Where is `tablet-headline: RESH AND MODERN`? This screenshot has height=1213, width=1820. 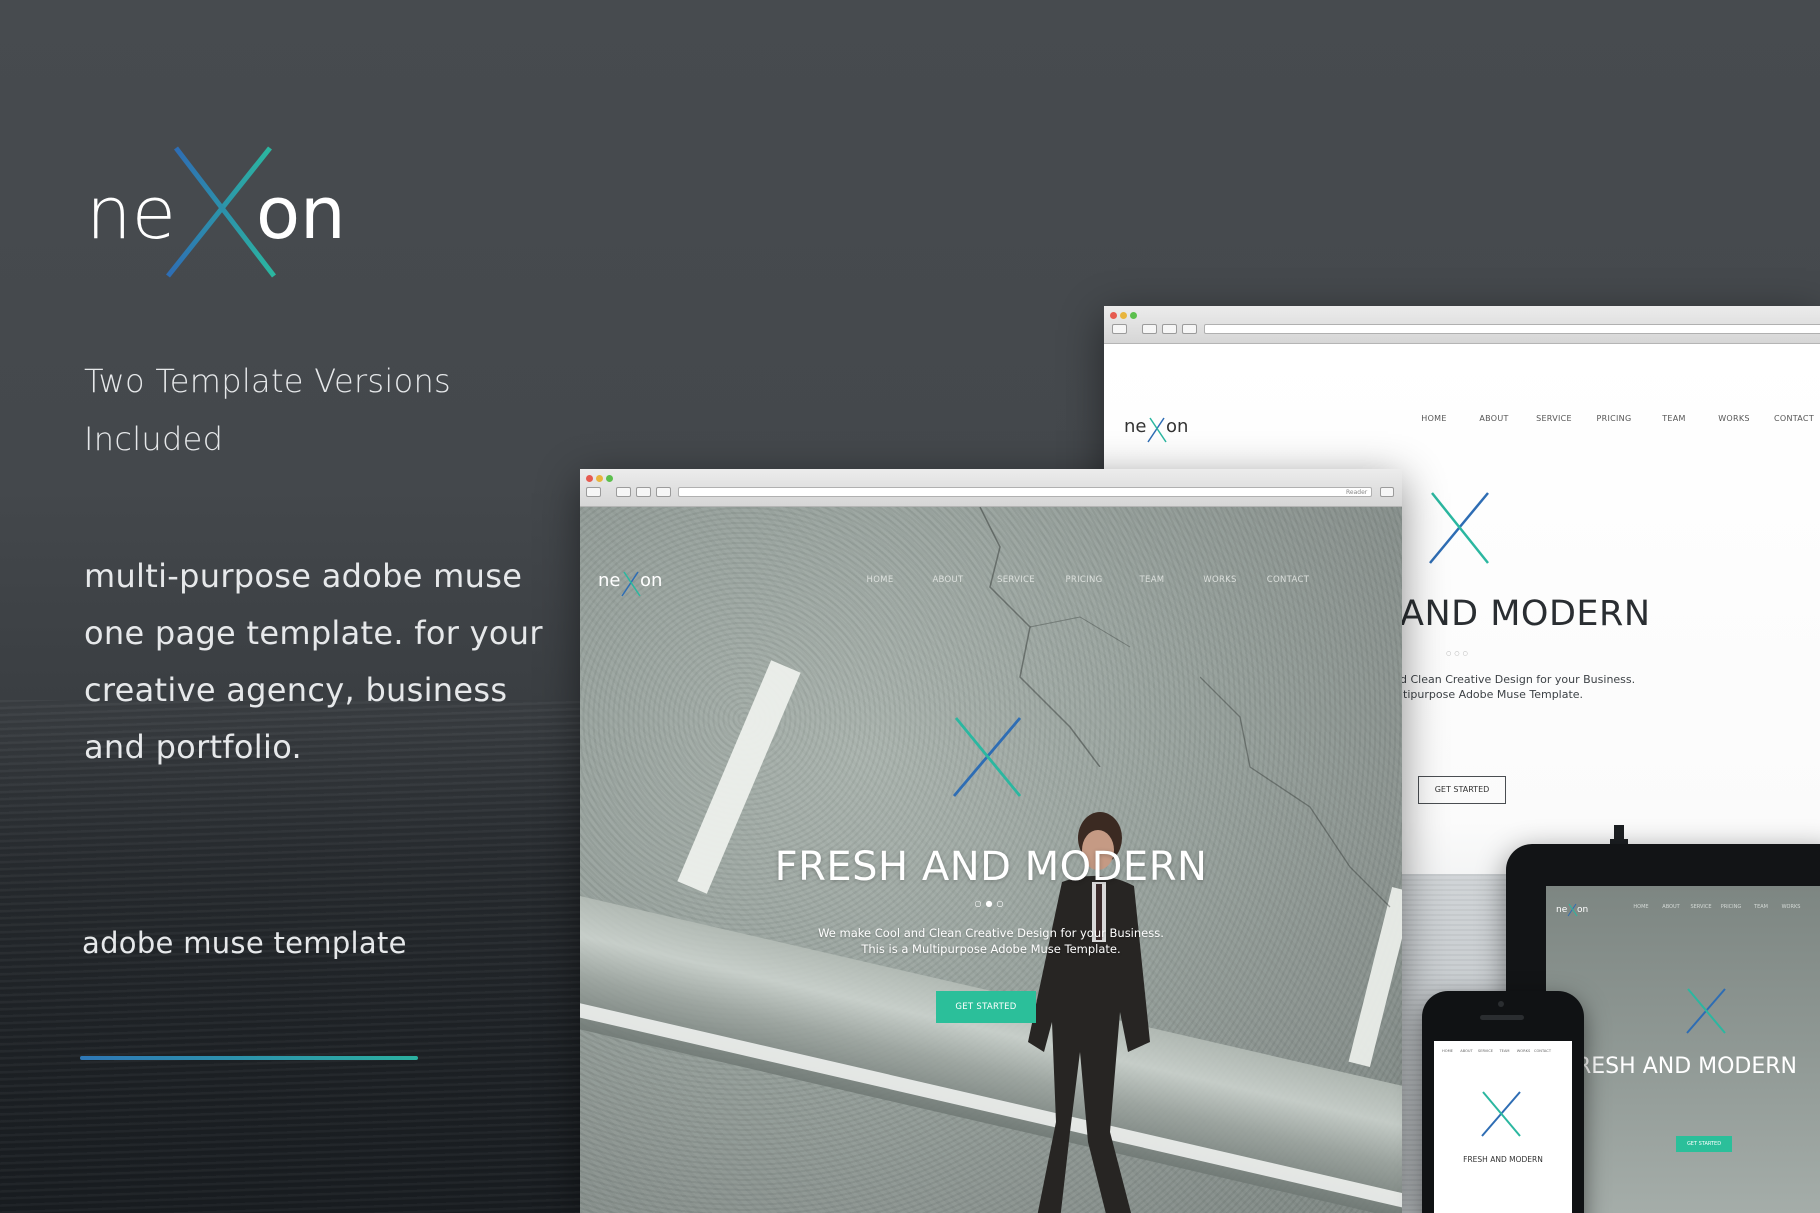
tablet-headline: RESH AND MODERN is located at coordinates (1687, 1066).